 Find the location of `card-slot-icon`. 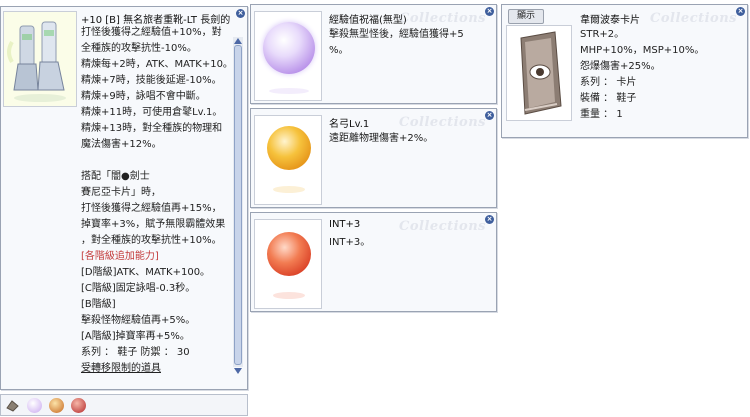

card-slot-icon is located at coordinates (12, 405).